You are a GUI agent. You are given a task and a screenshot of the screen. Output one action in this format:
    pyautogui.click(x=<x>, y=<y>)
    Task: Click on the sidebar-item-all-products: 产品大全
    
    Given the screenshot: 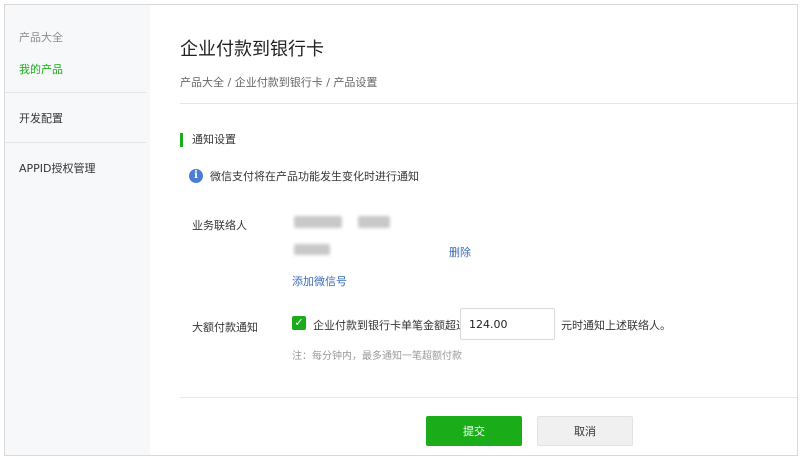 What is the action you would take?
    pyautogui.click(x=82, y=38)
    